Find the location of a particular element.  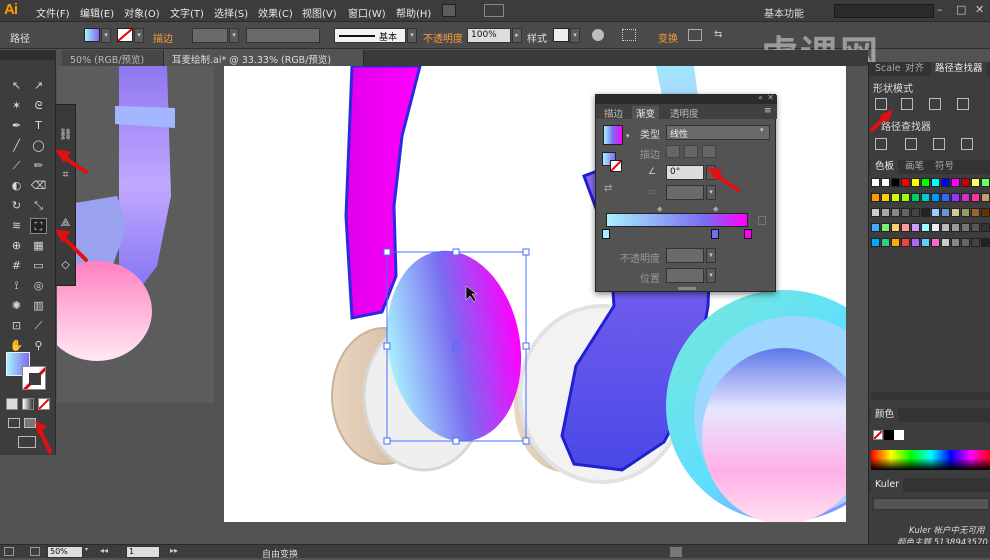

menu-file: 文件(F) is located at coordinates (53, 12).